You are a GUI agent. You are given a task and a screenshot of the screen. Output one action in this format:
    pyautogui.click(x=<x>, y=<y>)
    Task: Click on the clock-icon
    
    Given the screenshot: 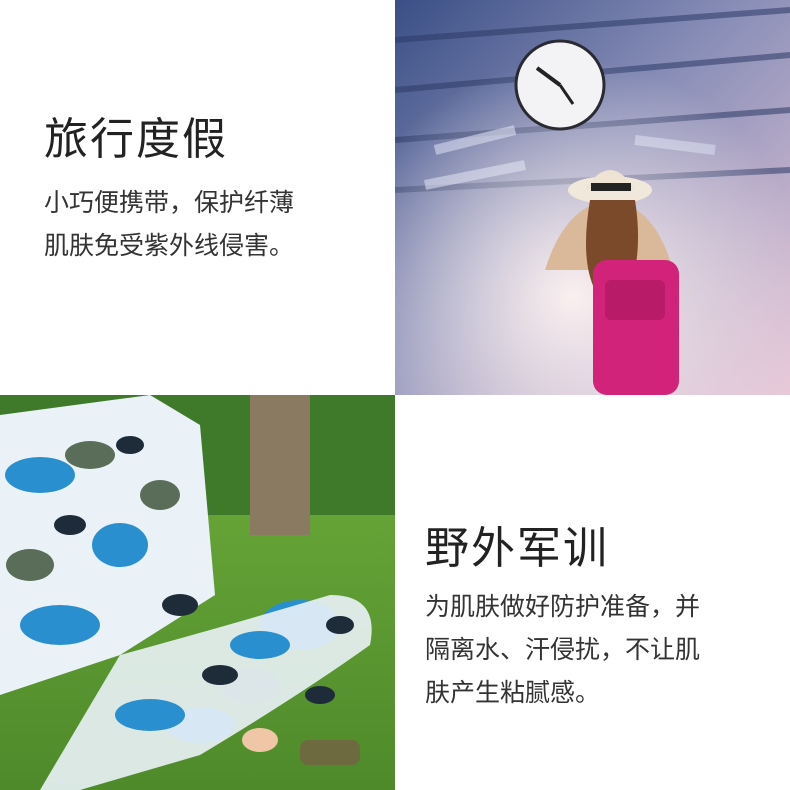 What is the action you would take?
    pyautogui.click(x=560, y=85)
    